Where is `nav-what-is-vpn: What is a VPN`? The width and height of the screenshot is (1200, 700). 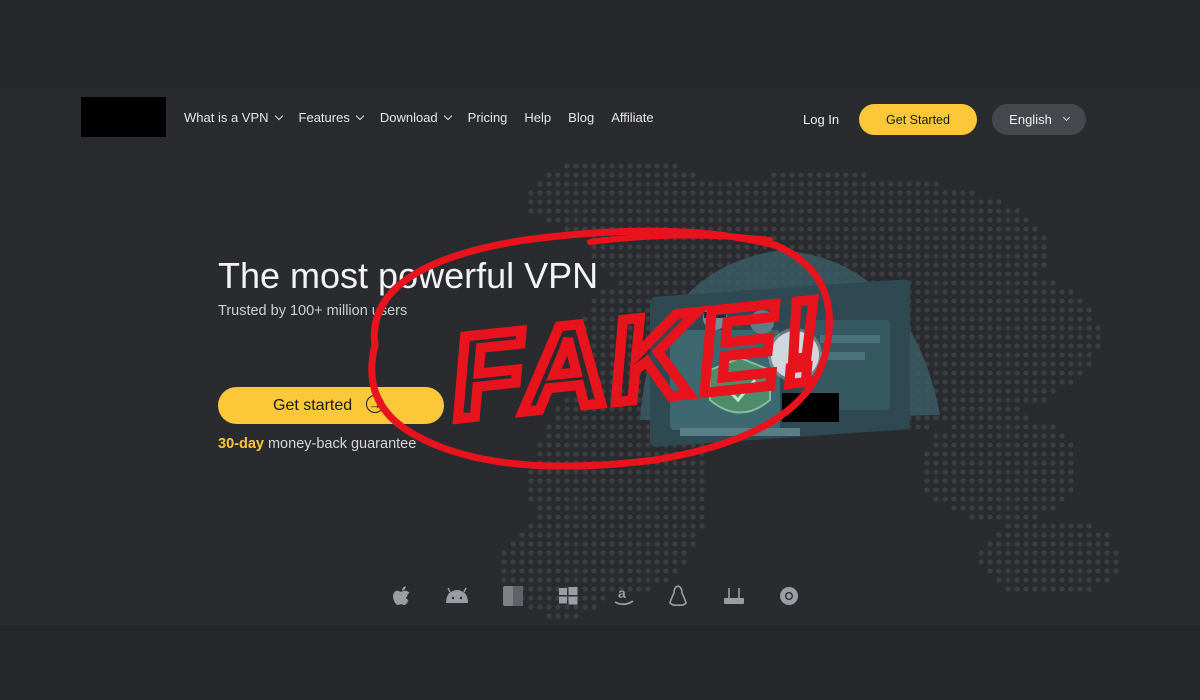 nav-what-is-vpn: What is a VPN is located at coordinates (233, 117).